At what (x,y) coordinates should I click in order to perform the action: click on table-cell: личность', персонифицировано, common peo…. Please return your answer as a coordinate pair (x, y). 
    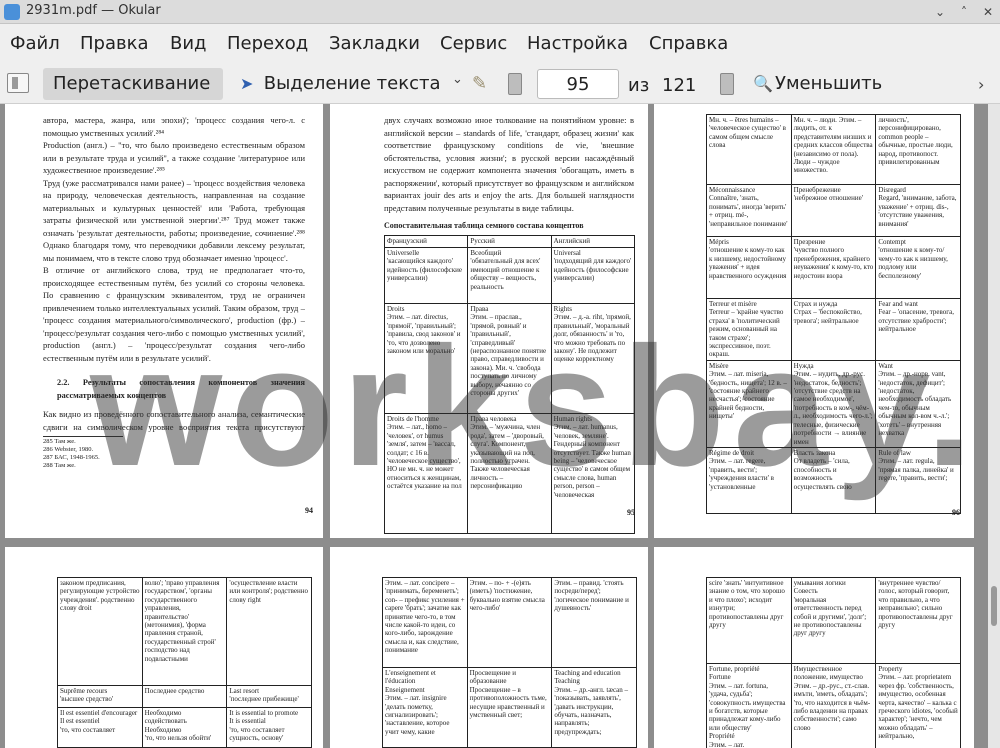
    Looking at the image, I should click on (918, 149).